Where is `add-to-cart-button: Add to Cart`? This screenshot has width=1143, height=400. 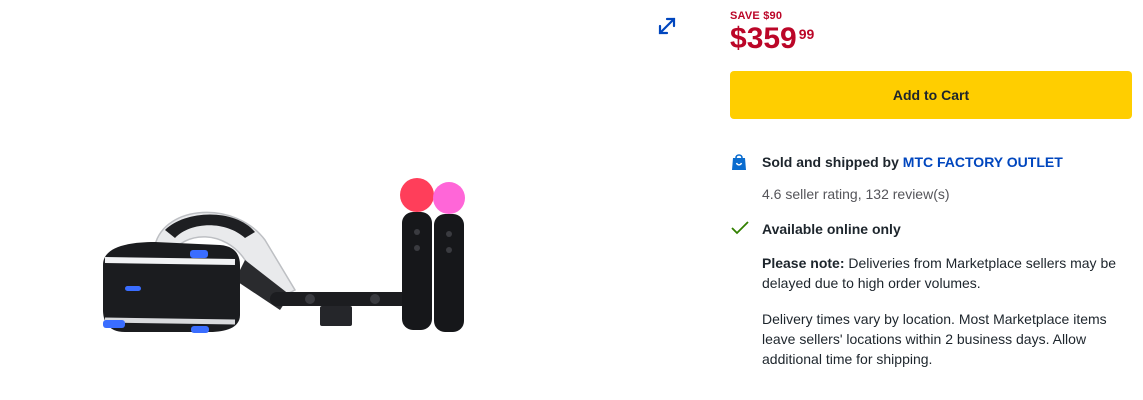
add-to-cart-button: Add to Cart is located at coordinates (931, 95).